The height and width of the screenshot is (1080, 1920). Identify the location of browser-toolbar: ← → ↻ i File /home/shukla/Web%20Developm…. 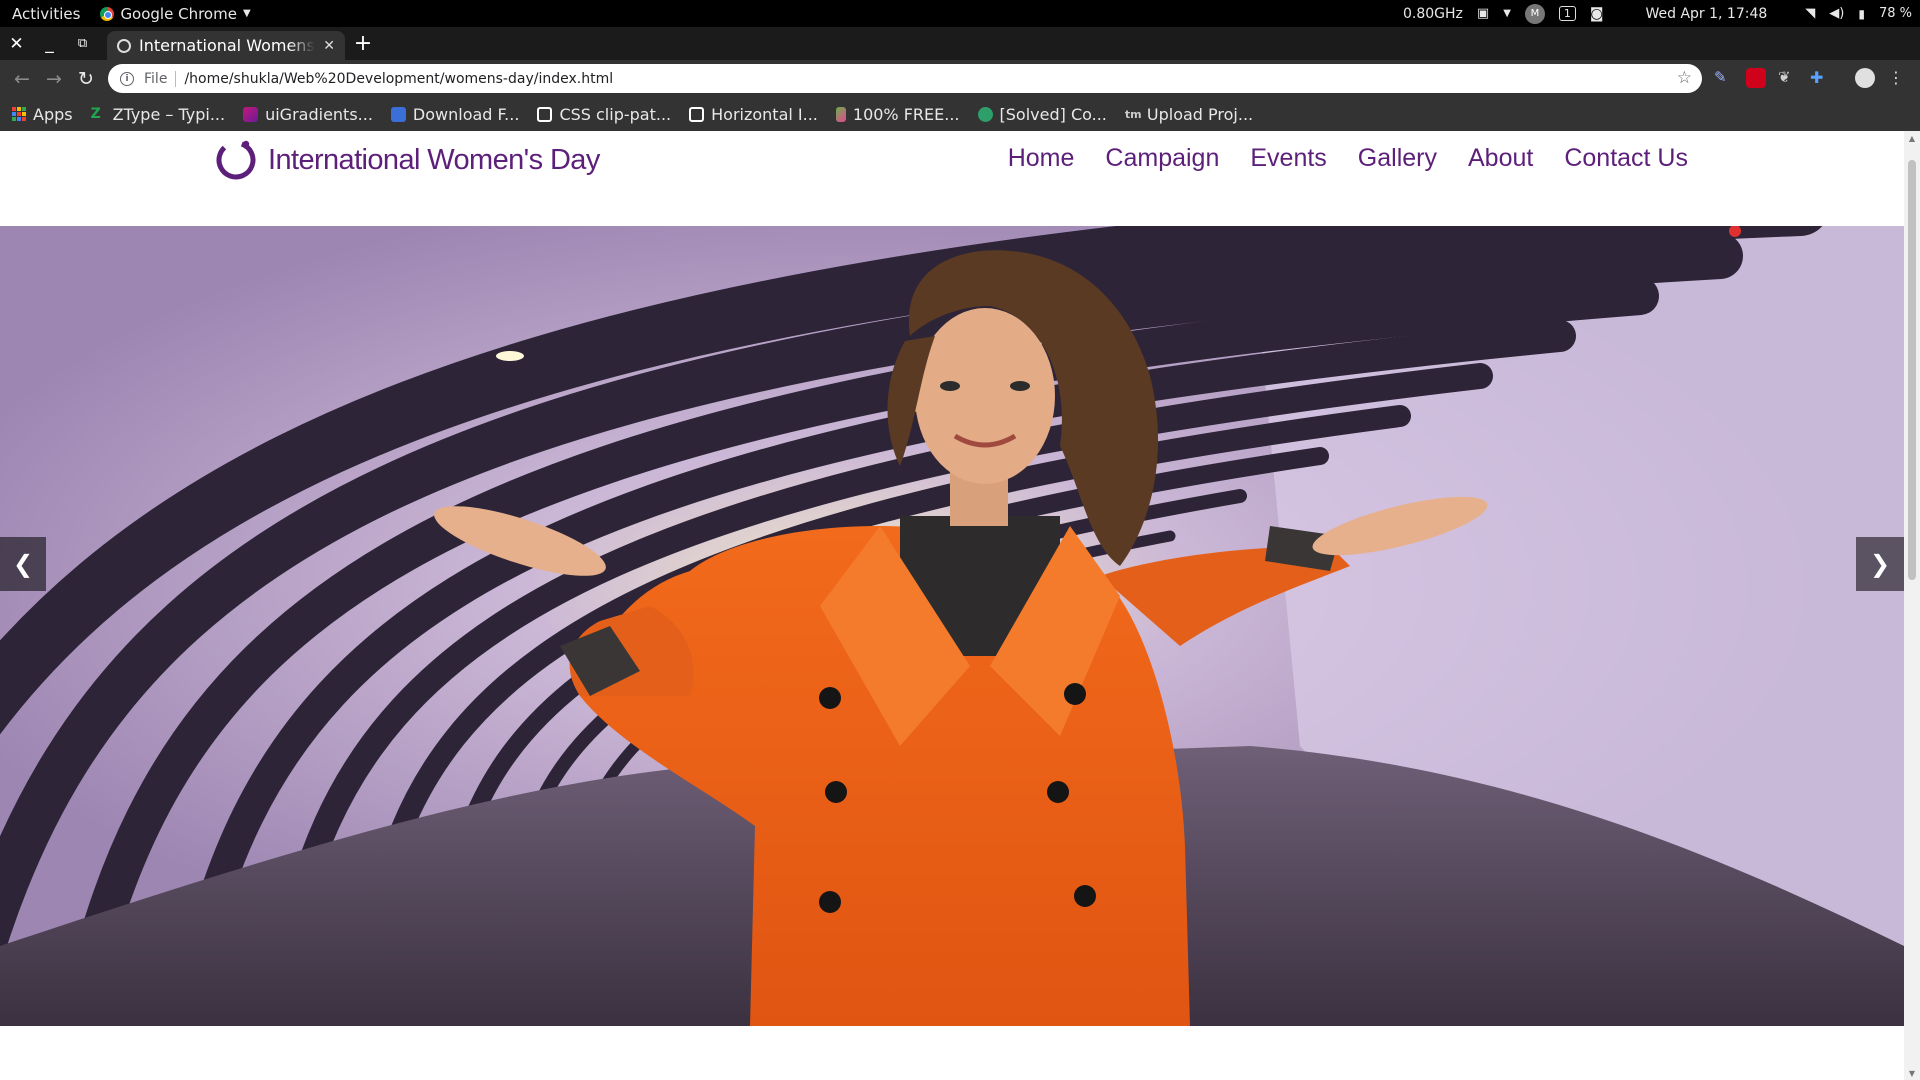
(960, 78).